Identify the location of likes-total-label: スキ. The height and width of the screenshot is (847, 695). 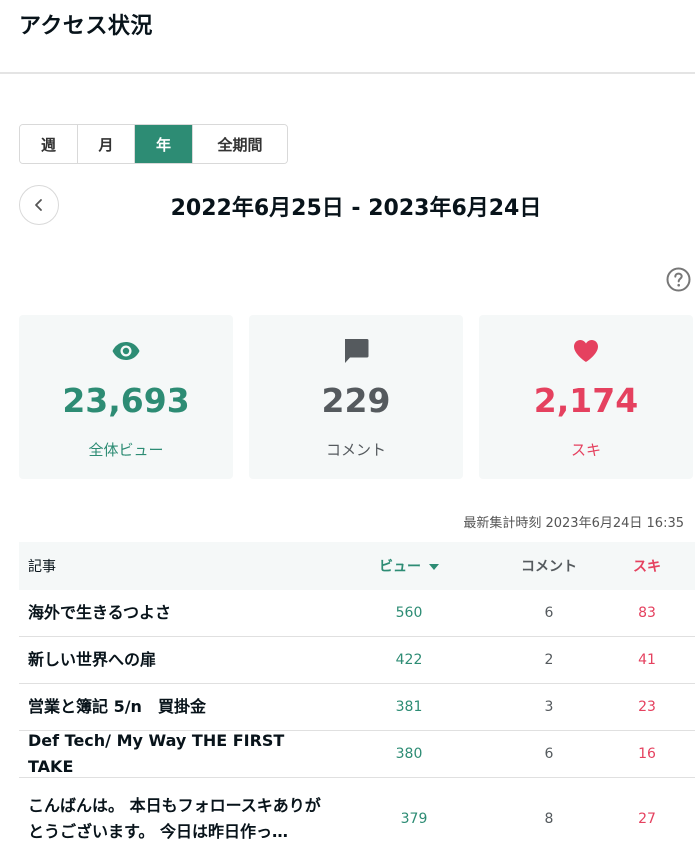
(585, 450).